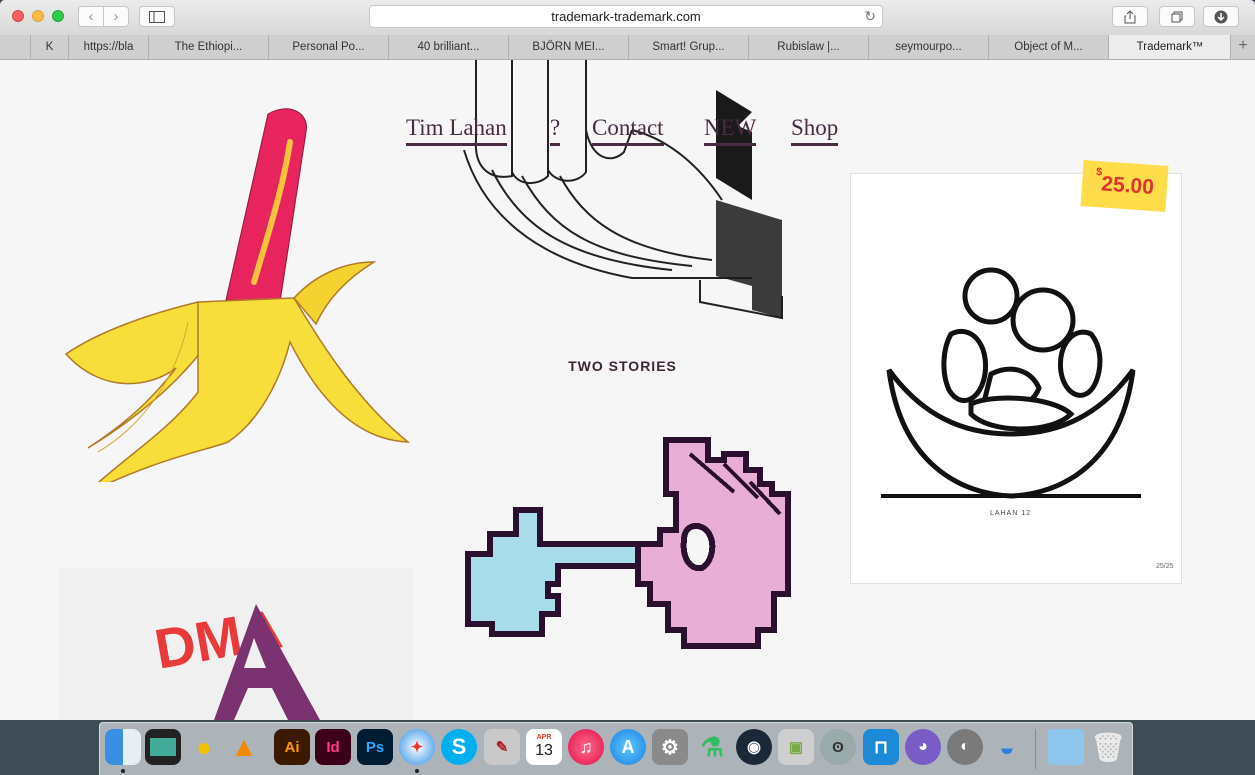 The width and height of the screenshot is (1255, 775). Describe the element at coordinates (555, 130) in the screenshot. I see `nav-link-about: ?` at that location.